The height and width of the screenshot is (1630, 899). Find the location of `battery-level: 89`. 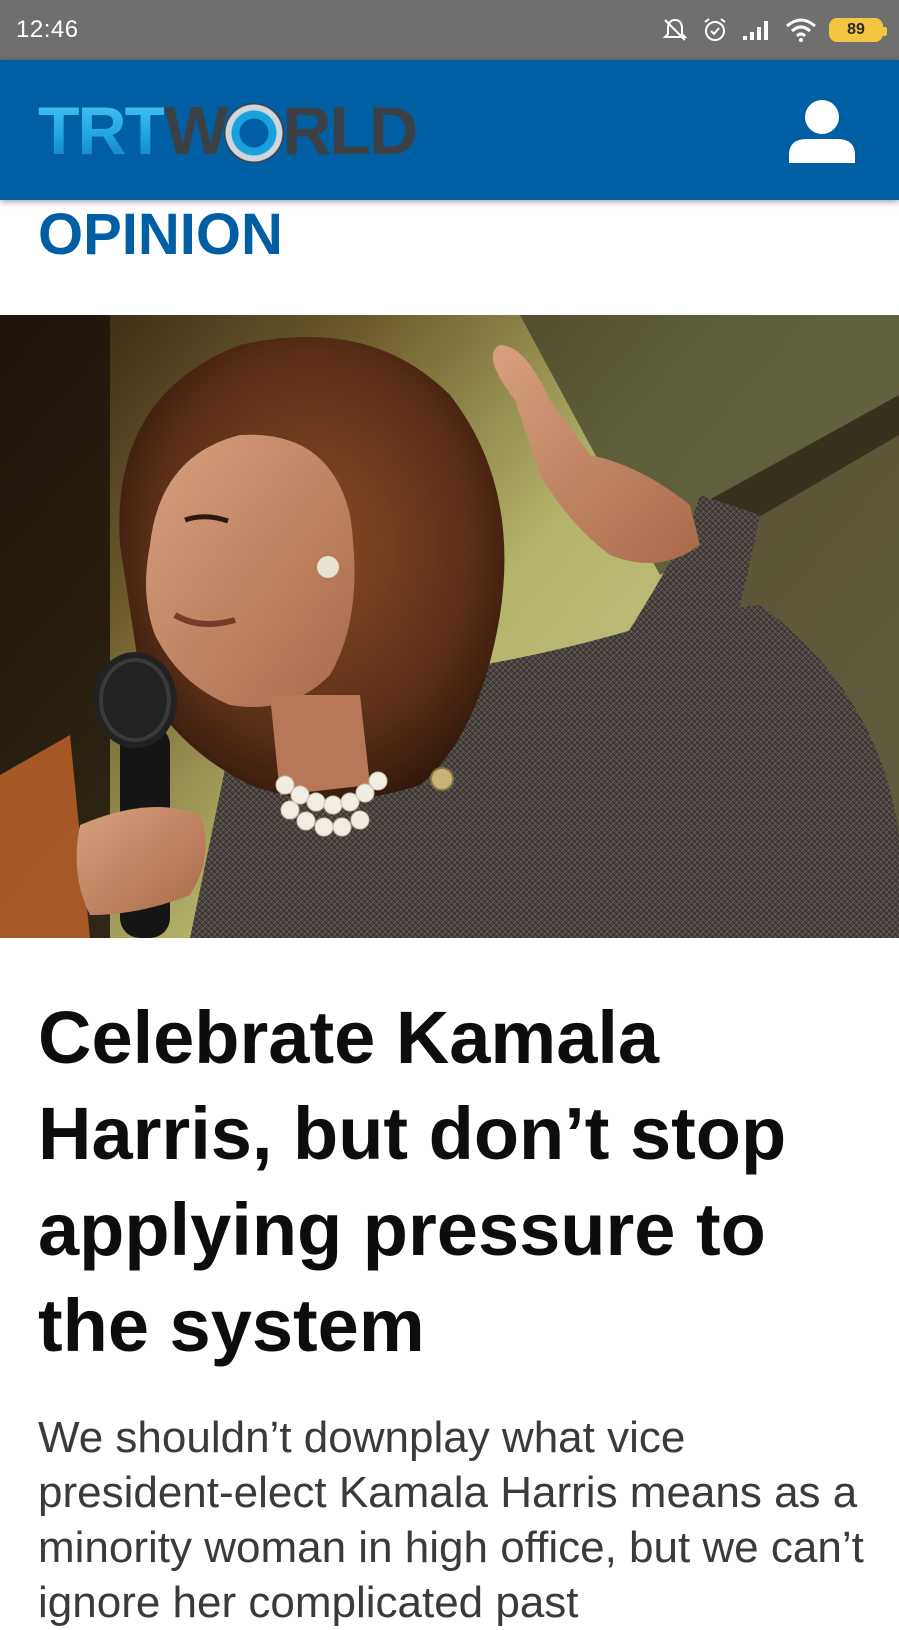

battery-level: 89 is located at coordinates (856, 29).